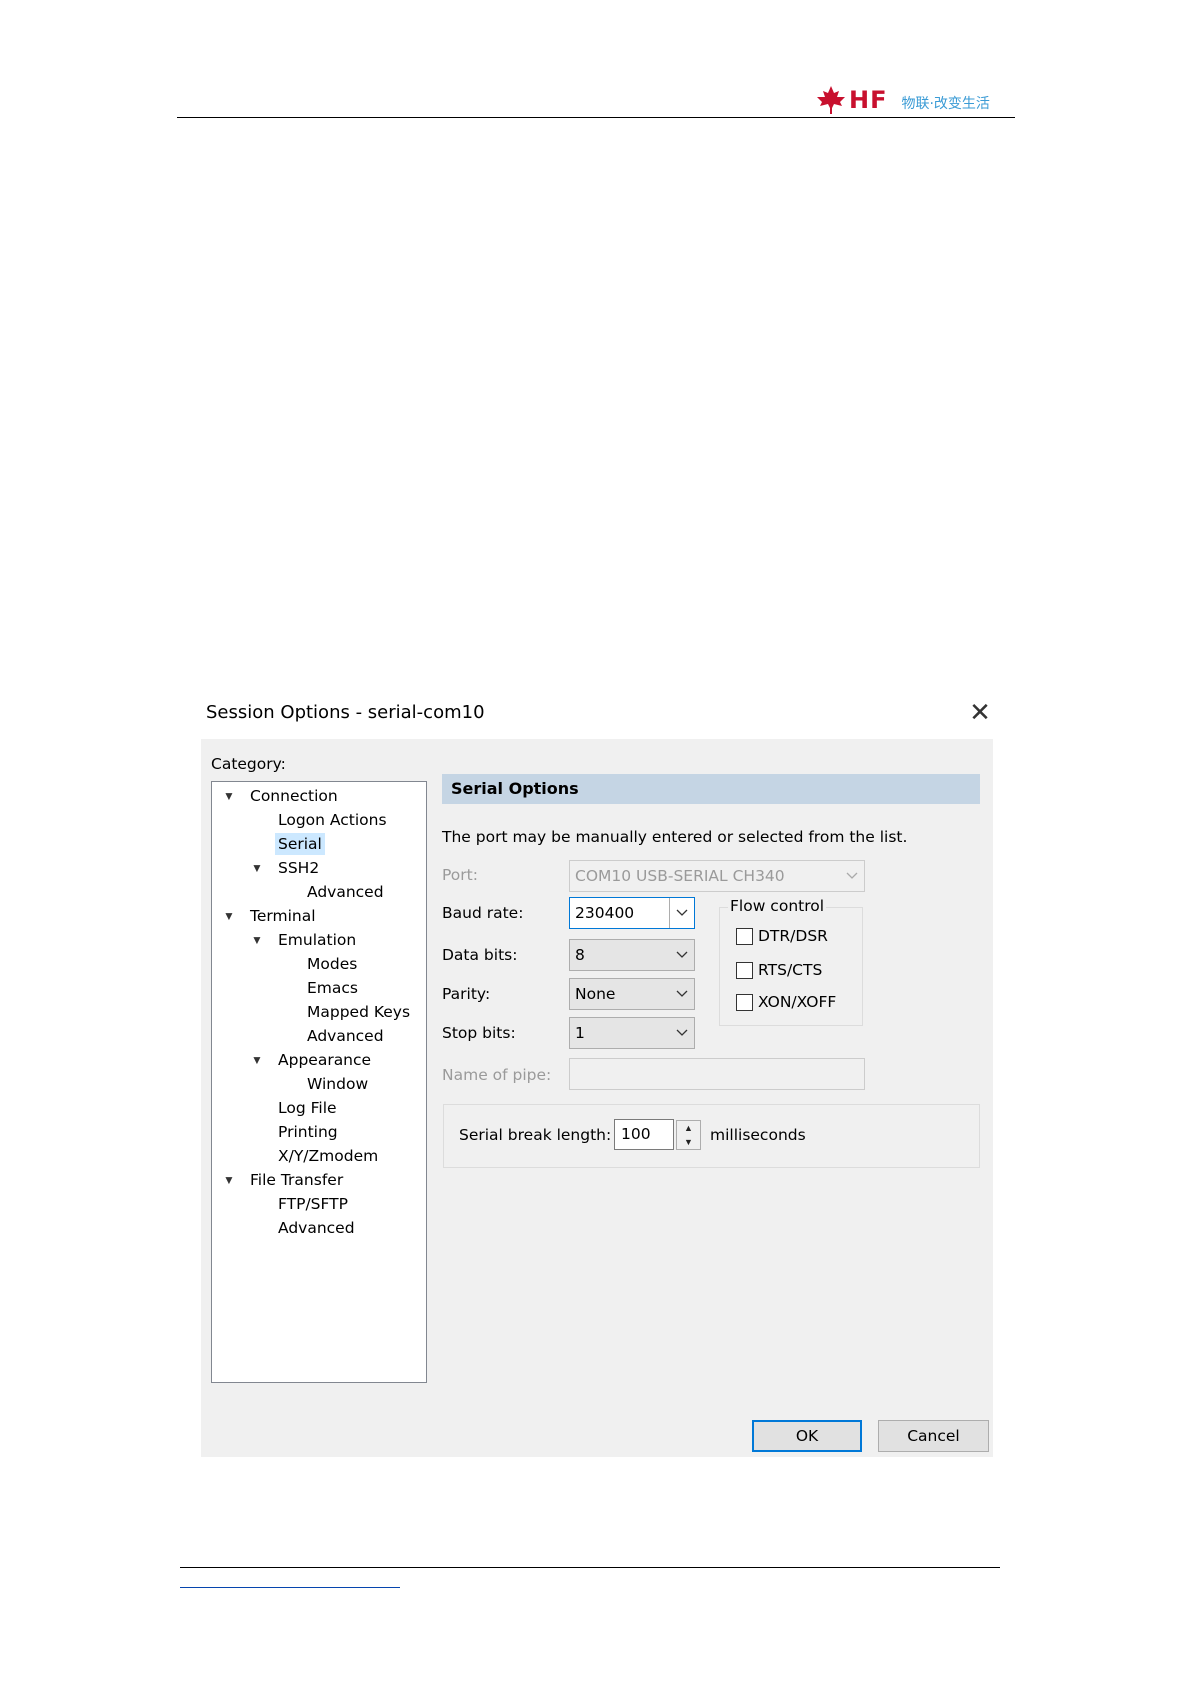  Describe the element at coordinates (483, 913) in the screenshot. I see `baud-rate-label: Baud rate:` at that location.